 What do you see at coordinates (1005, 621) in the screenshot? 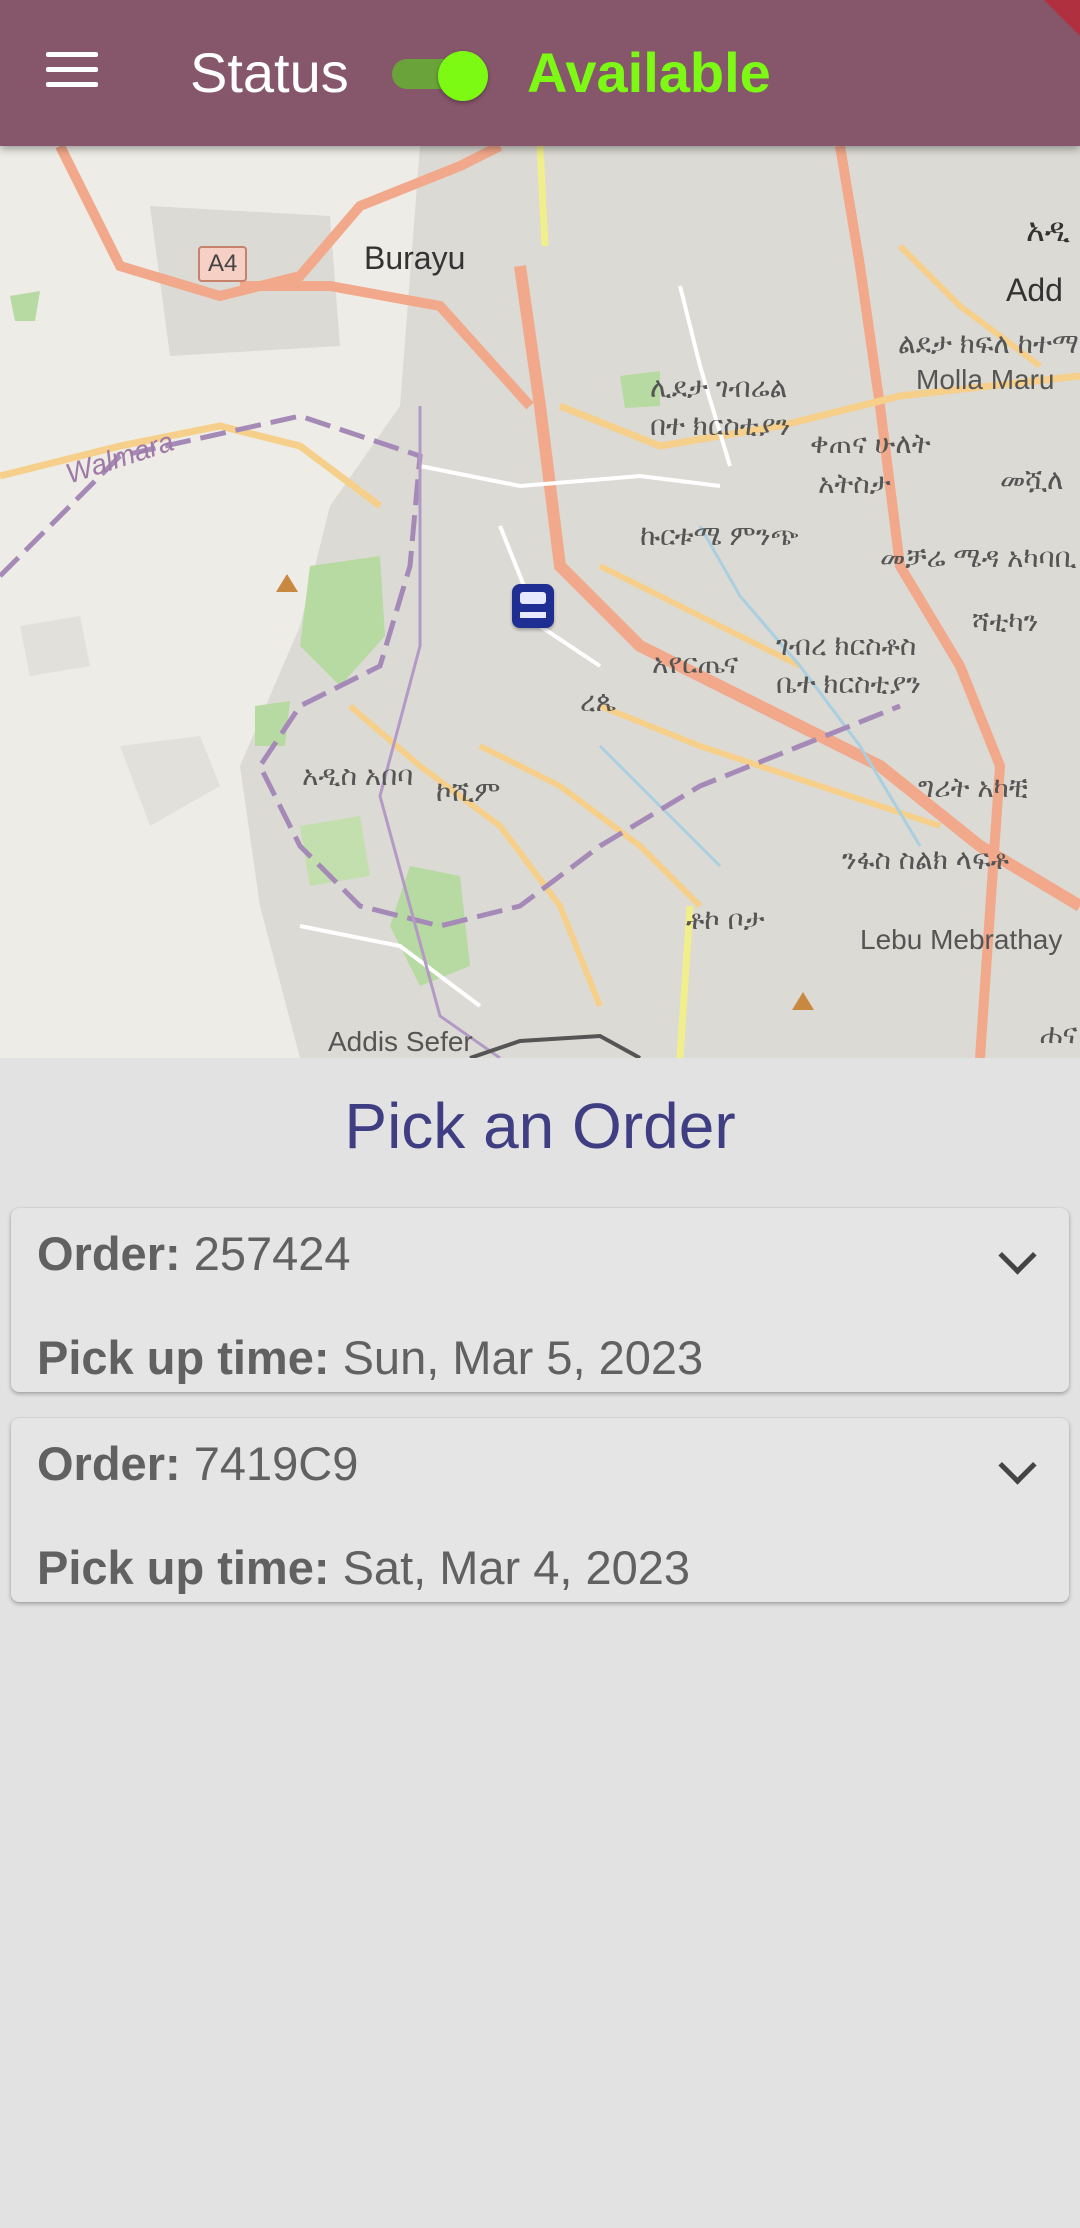
I see `map-label-amharic: ሻቲካን` at bounding box center [1005, 621].